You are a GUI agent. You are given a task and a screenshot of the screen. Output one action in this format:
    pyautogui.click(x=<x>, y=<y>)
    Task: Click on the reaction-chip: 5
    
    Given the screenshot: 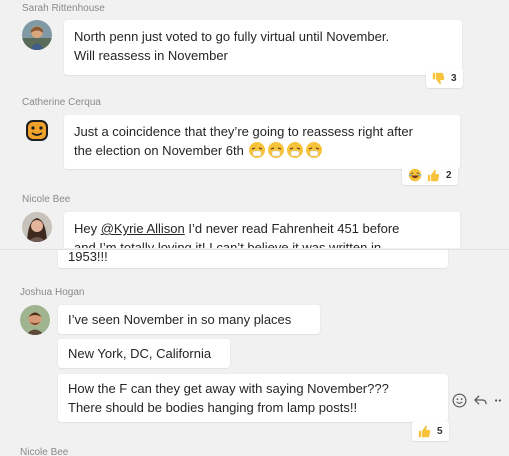 What is the action you would take?
    pyautogui.click(x=430, y=431)
    